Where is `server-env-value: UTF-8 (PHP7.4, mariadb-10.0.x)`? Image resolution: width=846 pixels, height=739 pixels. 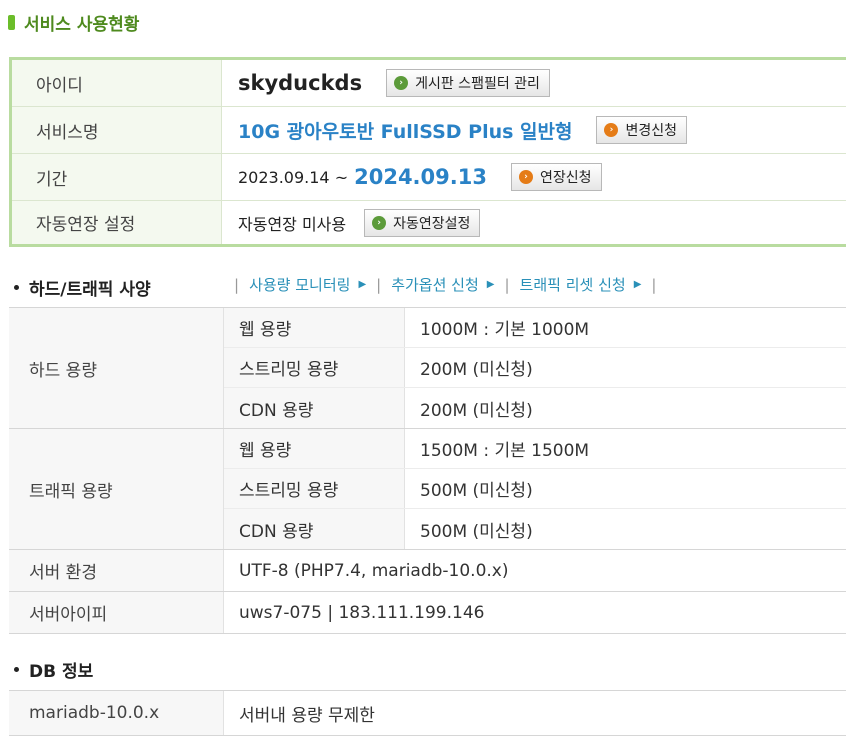
server-env-value: UTF-8 (PHP7.4, mariadb-10.0.x) is located at coordinates (374, 570).